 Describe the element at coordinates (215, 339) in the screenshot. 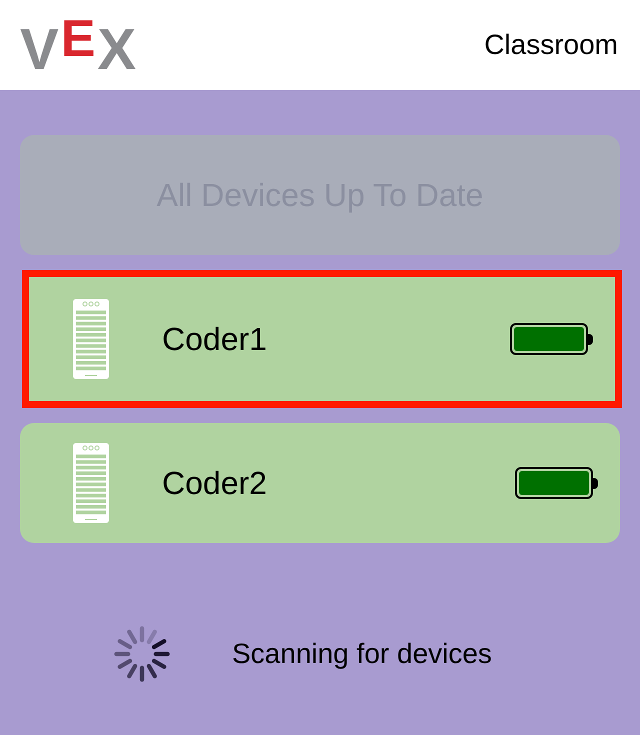

I see `device-name: Coder1` at that location.